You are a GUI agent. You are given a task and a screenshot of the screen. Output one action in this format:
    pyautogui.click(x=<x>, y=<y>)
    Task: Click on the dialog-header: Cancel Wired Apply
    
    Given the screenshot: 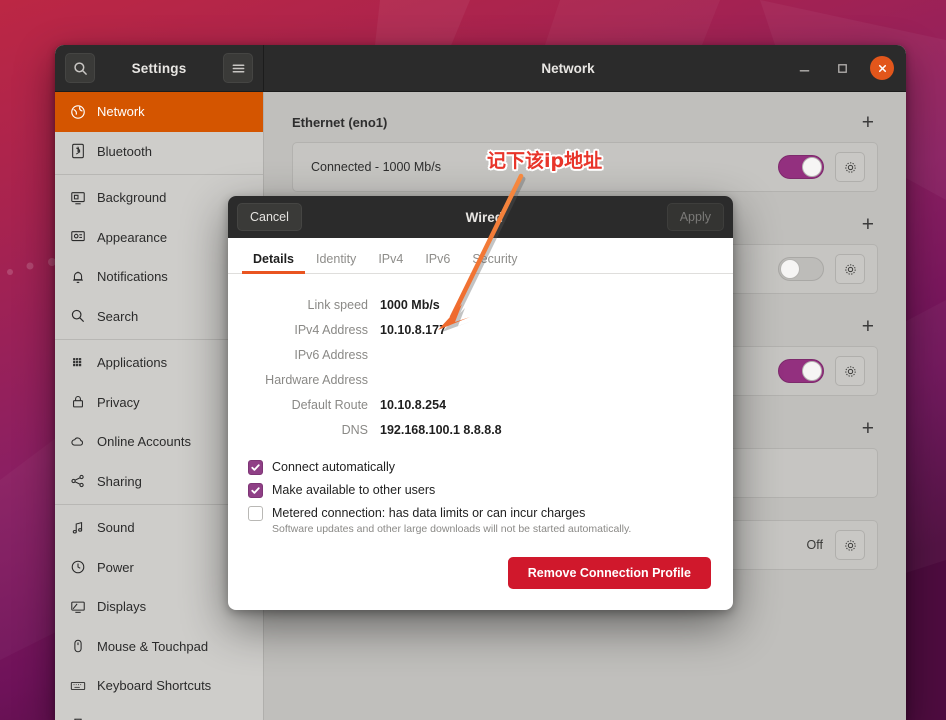 What is the action you would take?
    pyautogui.click(x=480, y=217)
    